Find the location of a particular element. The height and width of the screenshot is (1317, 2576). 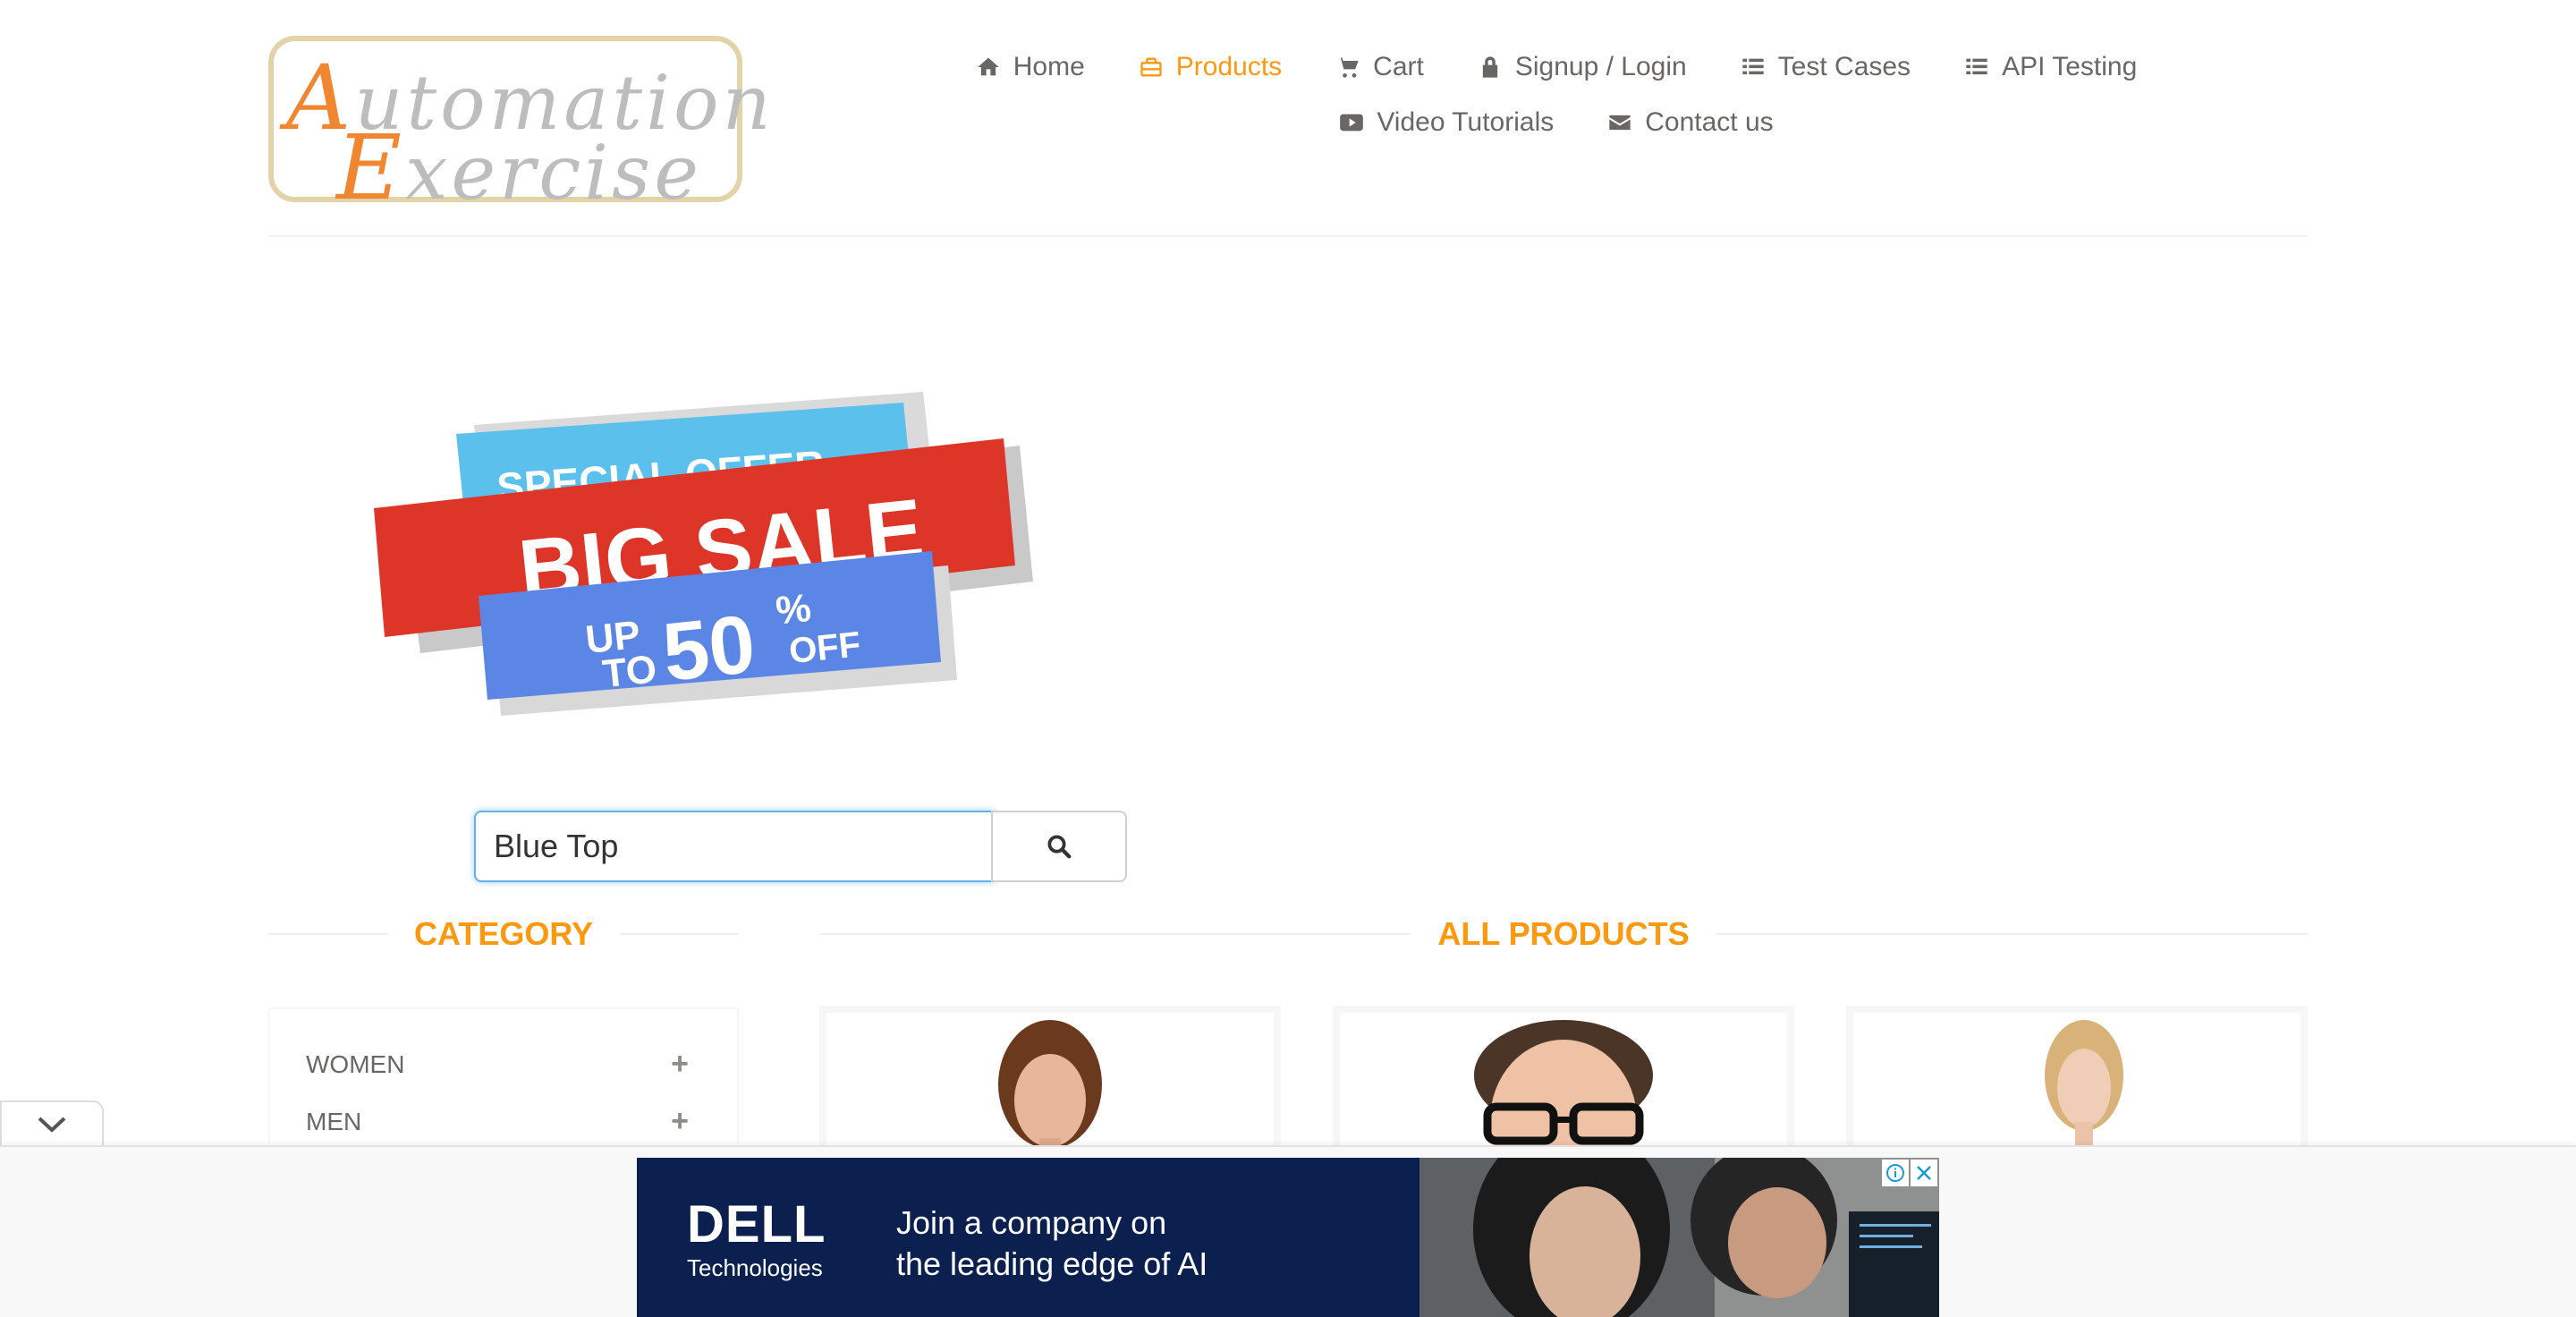

site-logo: Automation Exercise is located at coordinates (519, 125).